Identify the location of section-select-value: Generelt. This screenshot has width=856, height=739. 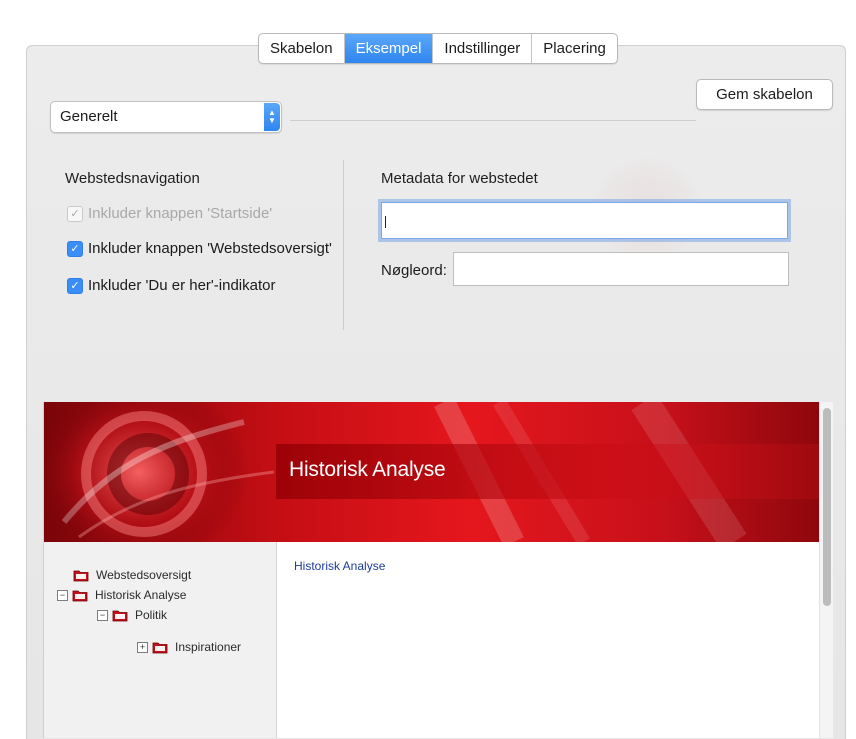
(89, 116).